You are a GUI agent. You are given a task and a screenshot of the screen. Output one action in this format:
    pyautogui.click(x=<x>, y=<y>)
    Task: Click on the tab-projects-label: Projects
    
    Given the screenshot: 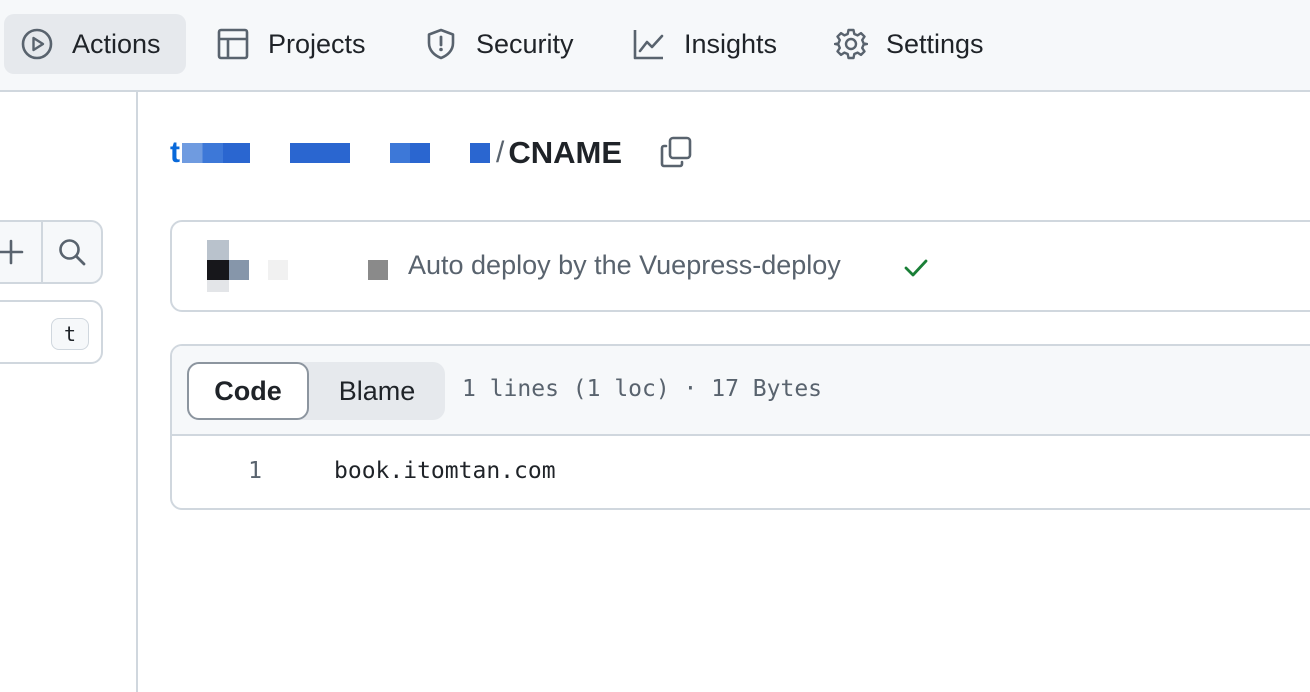 What is the action you would take?
    pyautogui.click(x=317, y=43)
    